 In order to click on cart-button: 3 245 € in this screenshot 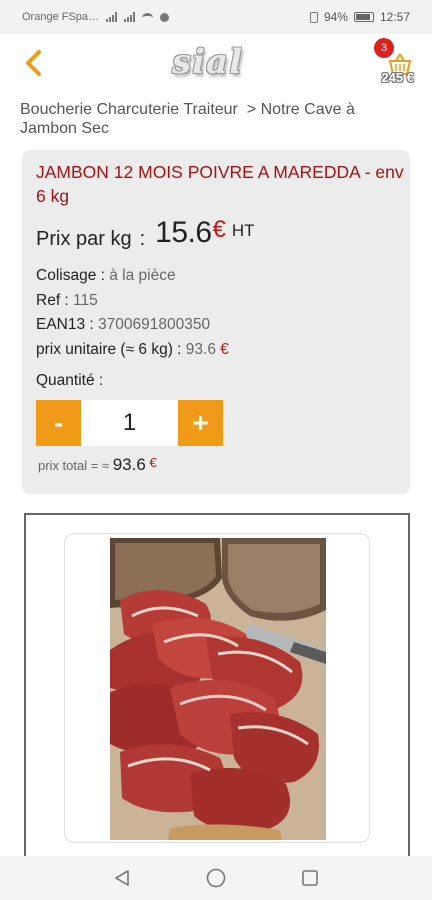, I will do `click(391, 64)`.